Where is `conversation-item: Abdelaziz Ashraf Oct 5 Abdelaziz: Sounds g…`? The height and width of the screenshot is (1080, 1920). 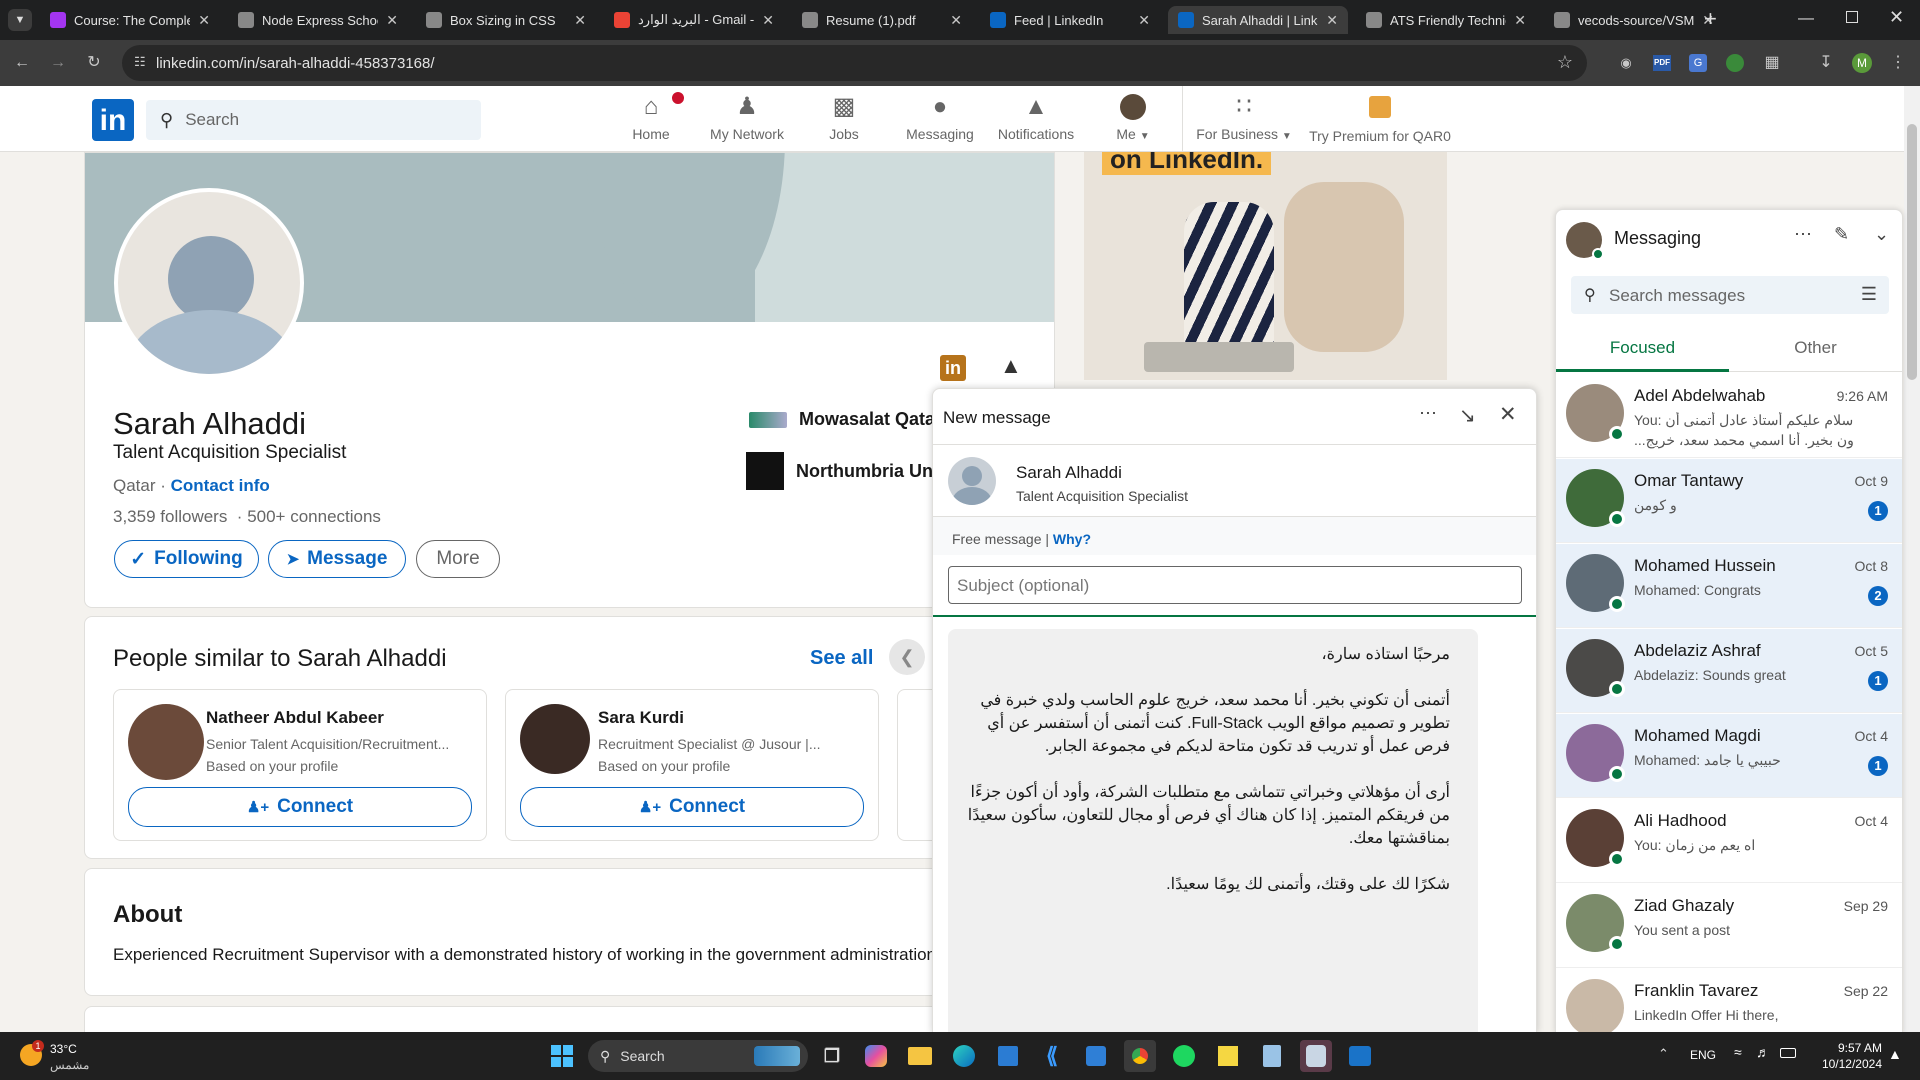 conversation-item: Abdelaziz Ashraf Oct 5 Abdelaziz: Sounds g… is located at coordinates (1729, 671).